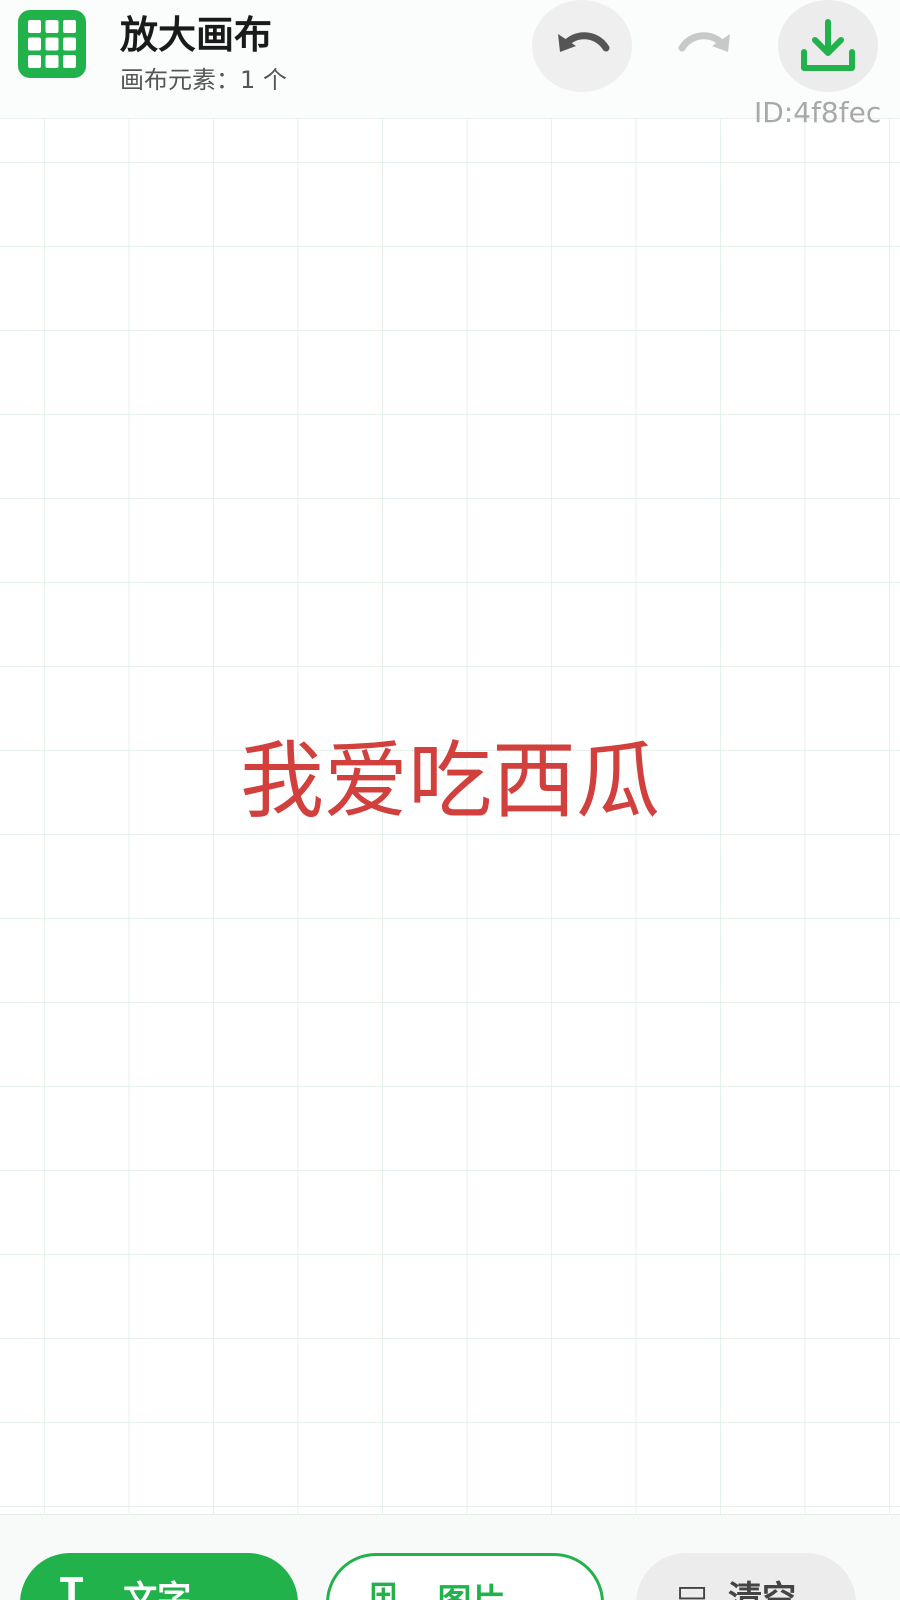 The image size is (900, 1600). I want to click on text-icon: T, so click(72, 1585).